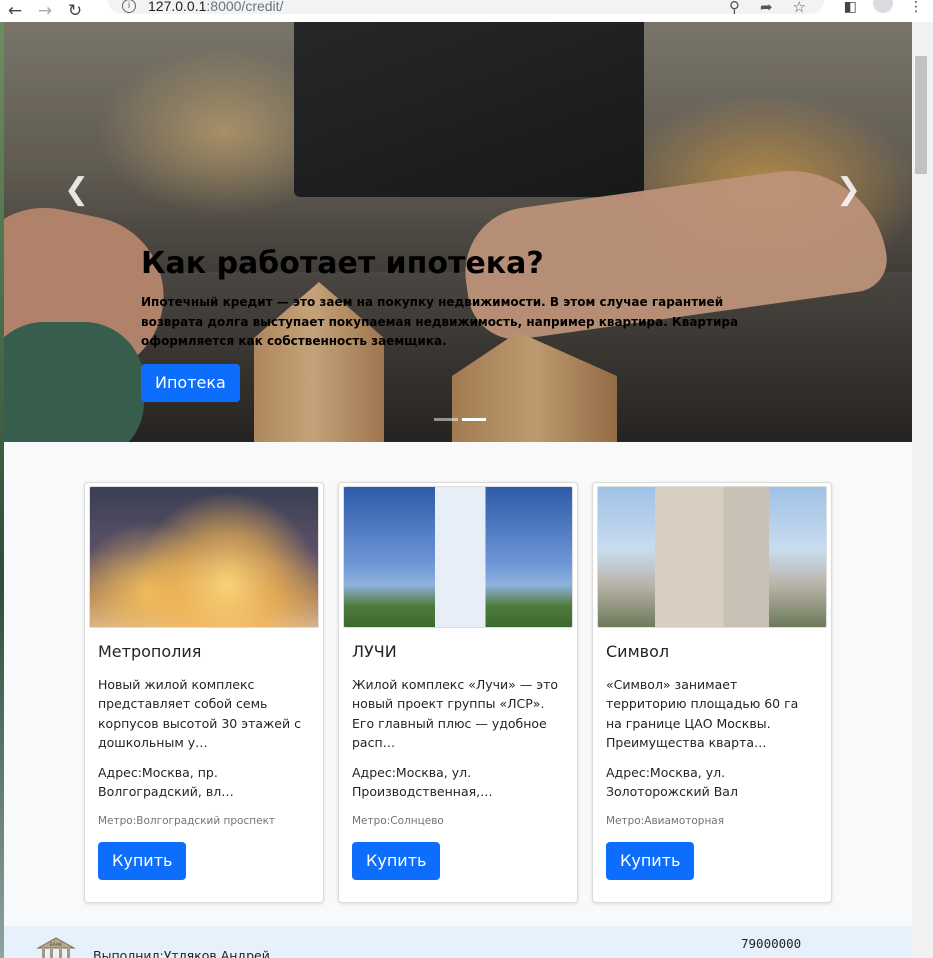 The image size is (933, 958). What do you see at coordinates (398, 821) in the screenshot?
I see `property-metro: Метро:Солнцево` at bounding box center [398, 821].